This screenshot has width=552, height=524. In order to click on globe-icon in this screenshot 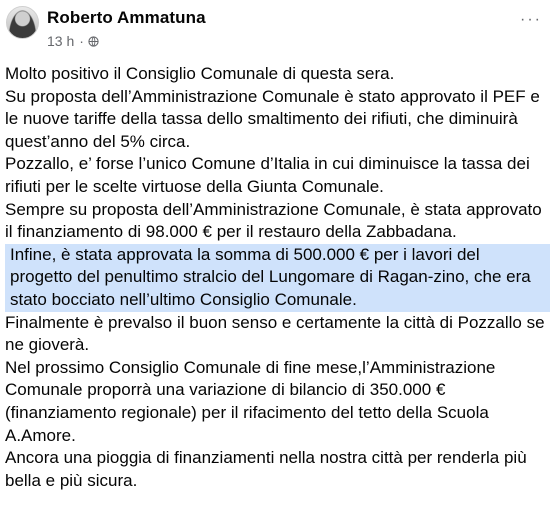, I will do `click(93, 41)`.